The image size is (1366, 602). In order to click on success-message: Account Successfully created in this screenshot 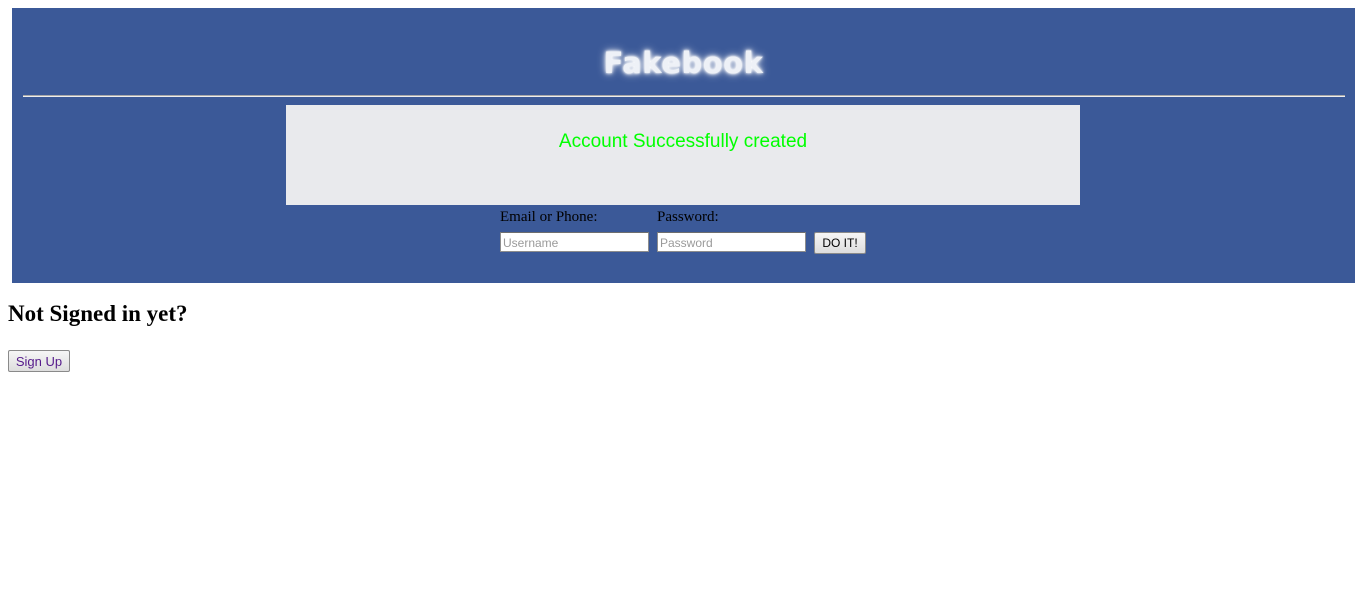, I will do `click(683, 141)`.